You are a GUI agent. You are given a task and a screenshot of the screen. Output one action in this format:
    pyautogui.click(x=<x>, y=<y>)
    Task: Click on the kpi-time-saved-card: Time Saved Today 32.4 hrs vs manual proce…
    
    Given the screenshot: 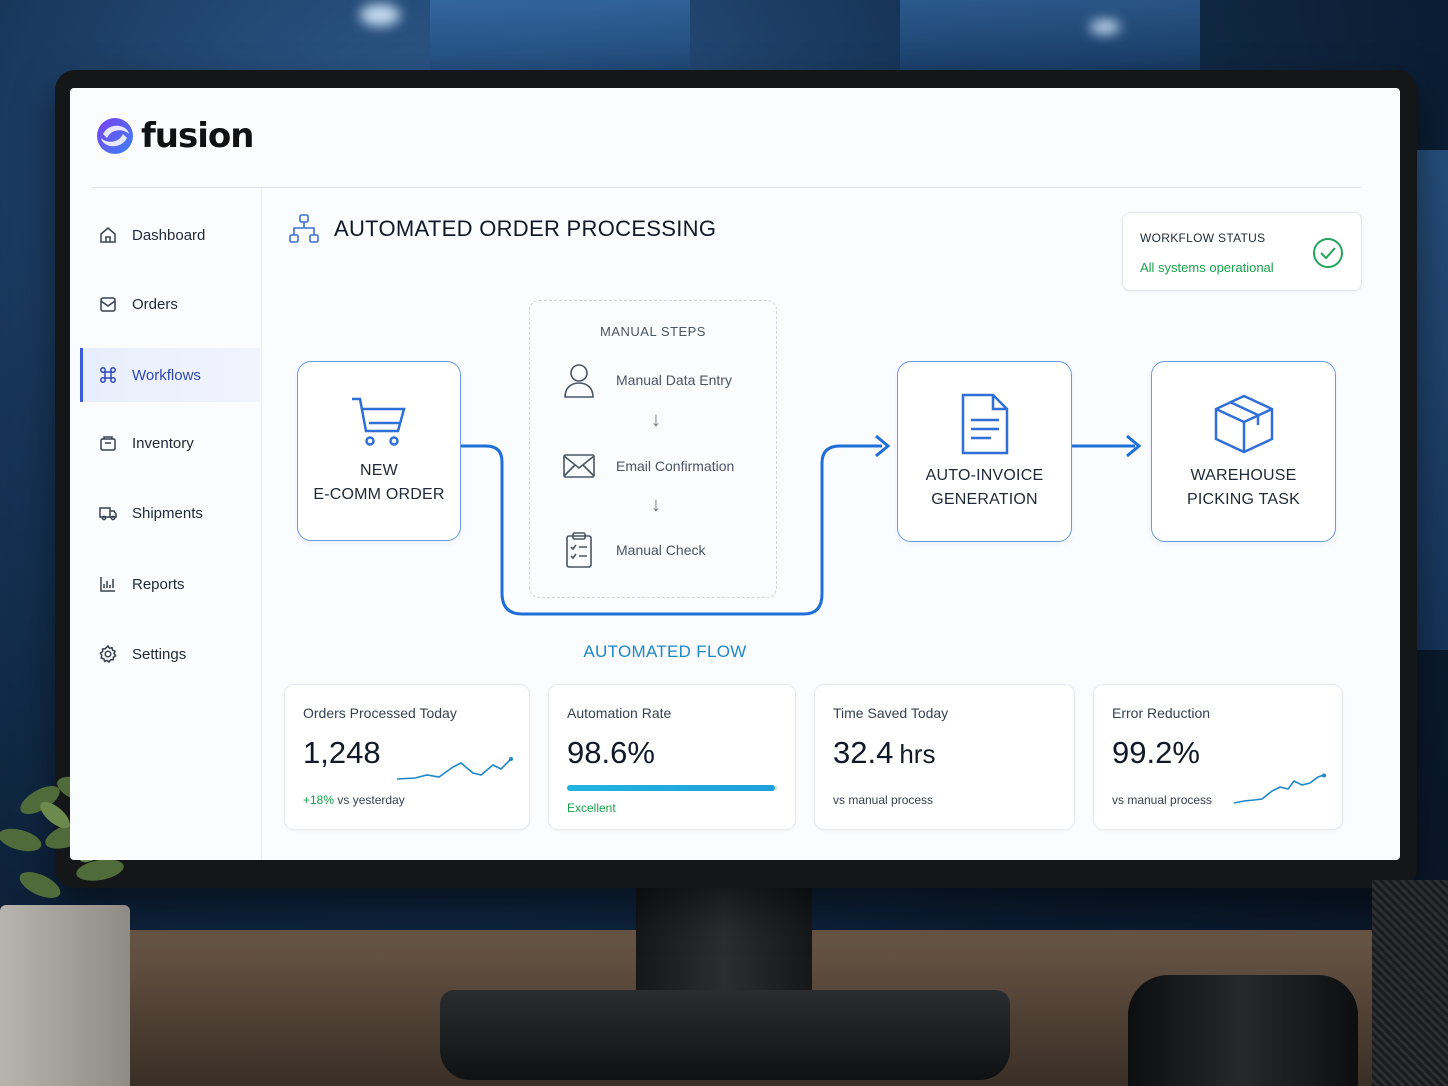 What is the action you would take?
    pyautogui.click(x=944, y=757)
    